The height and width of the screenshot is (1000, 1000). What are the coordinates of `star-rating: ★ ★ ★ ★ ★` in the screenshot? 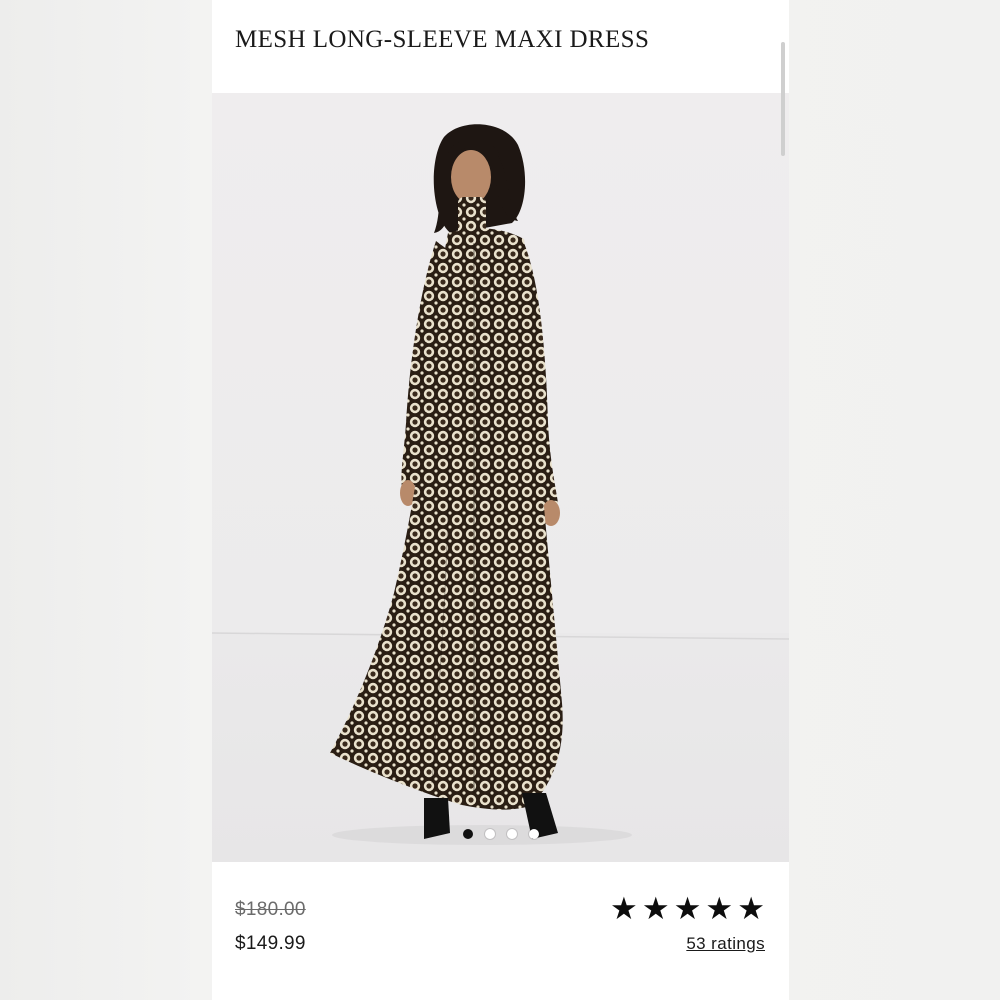 It's located at (687, 909).